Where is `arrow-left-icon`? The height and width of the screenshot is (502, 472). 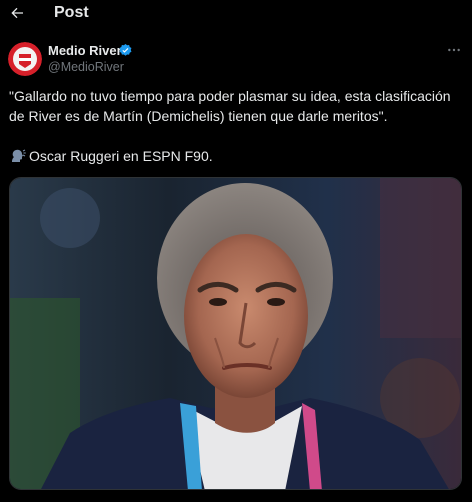
arrow-left-icon is located at coordinates (17, 13).